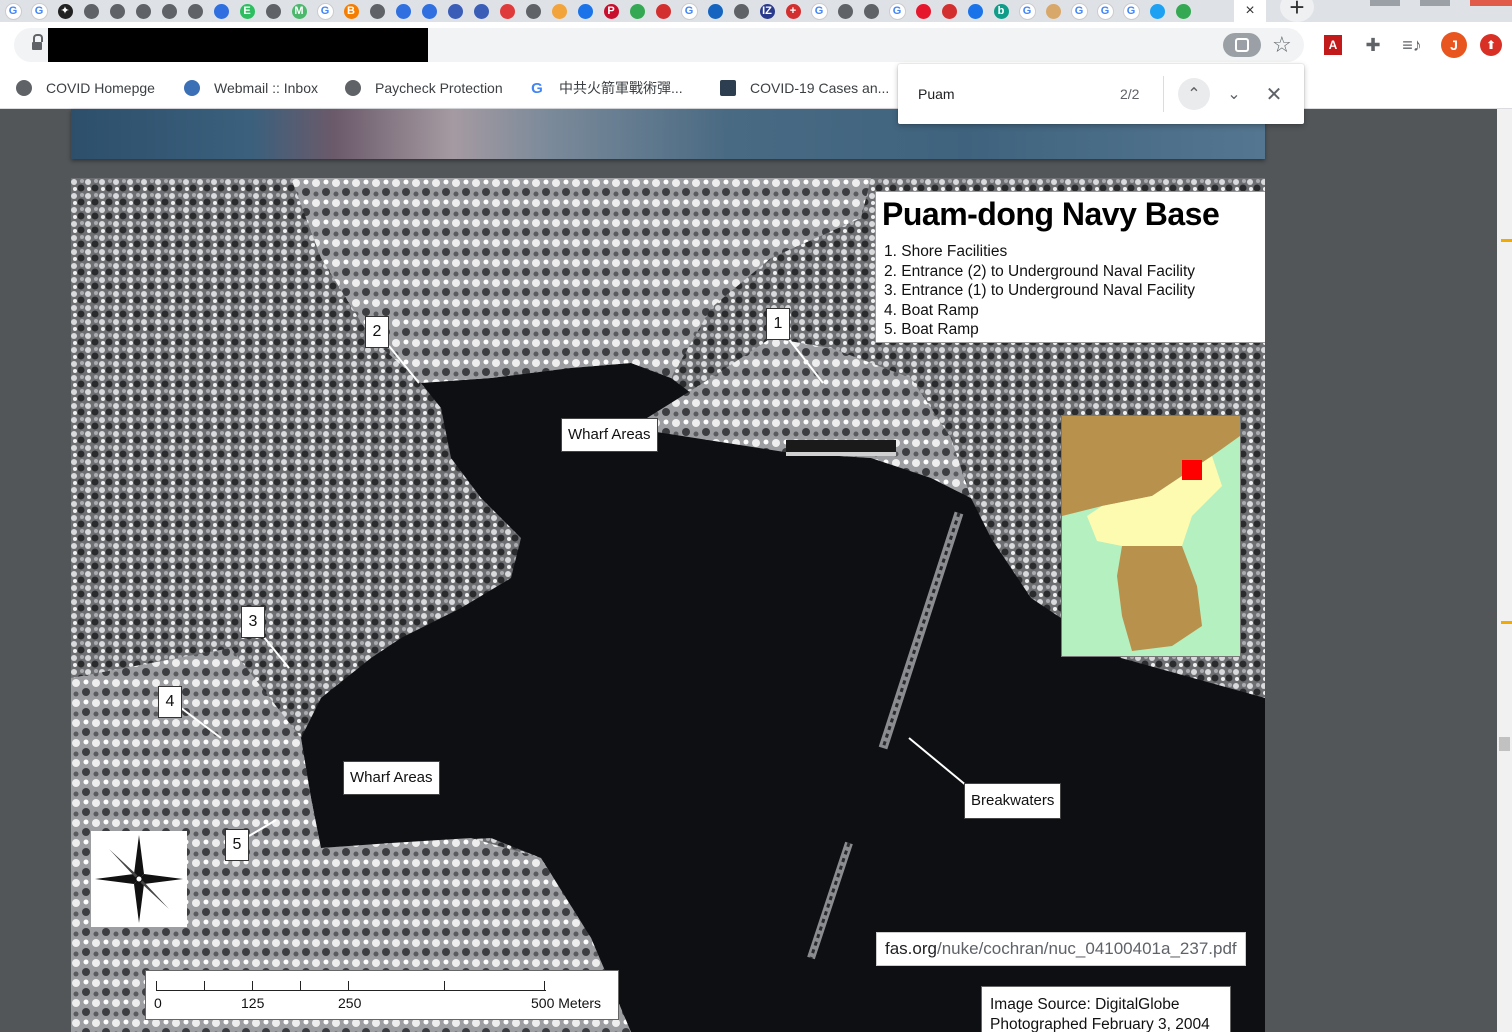  What do you see at coordinates (946, 251) in the screenshot?
I see `legend-item: 1. Shore Facilities` at bounding box center [946, 251].